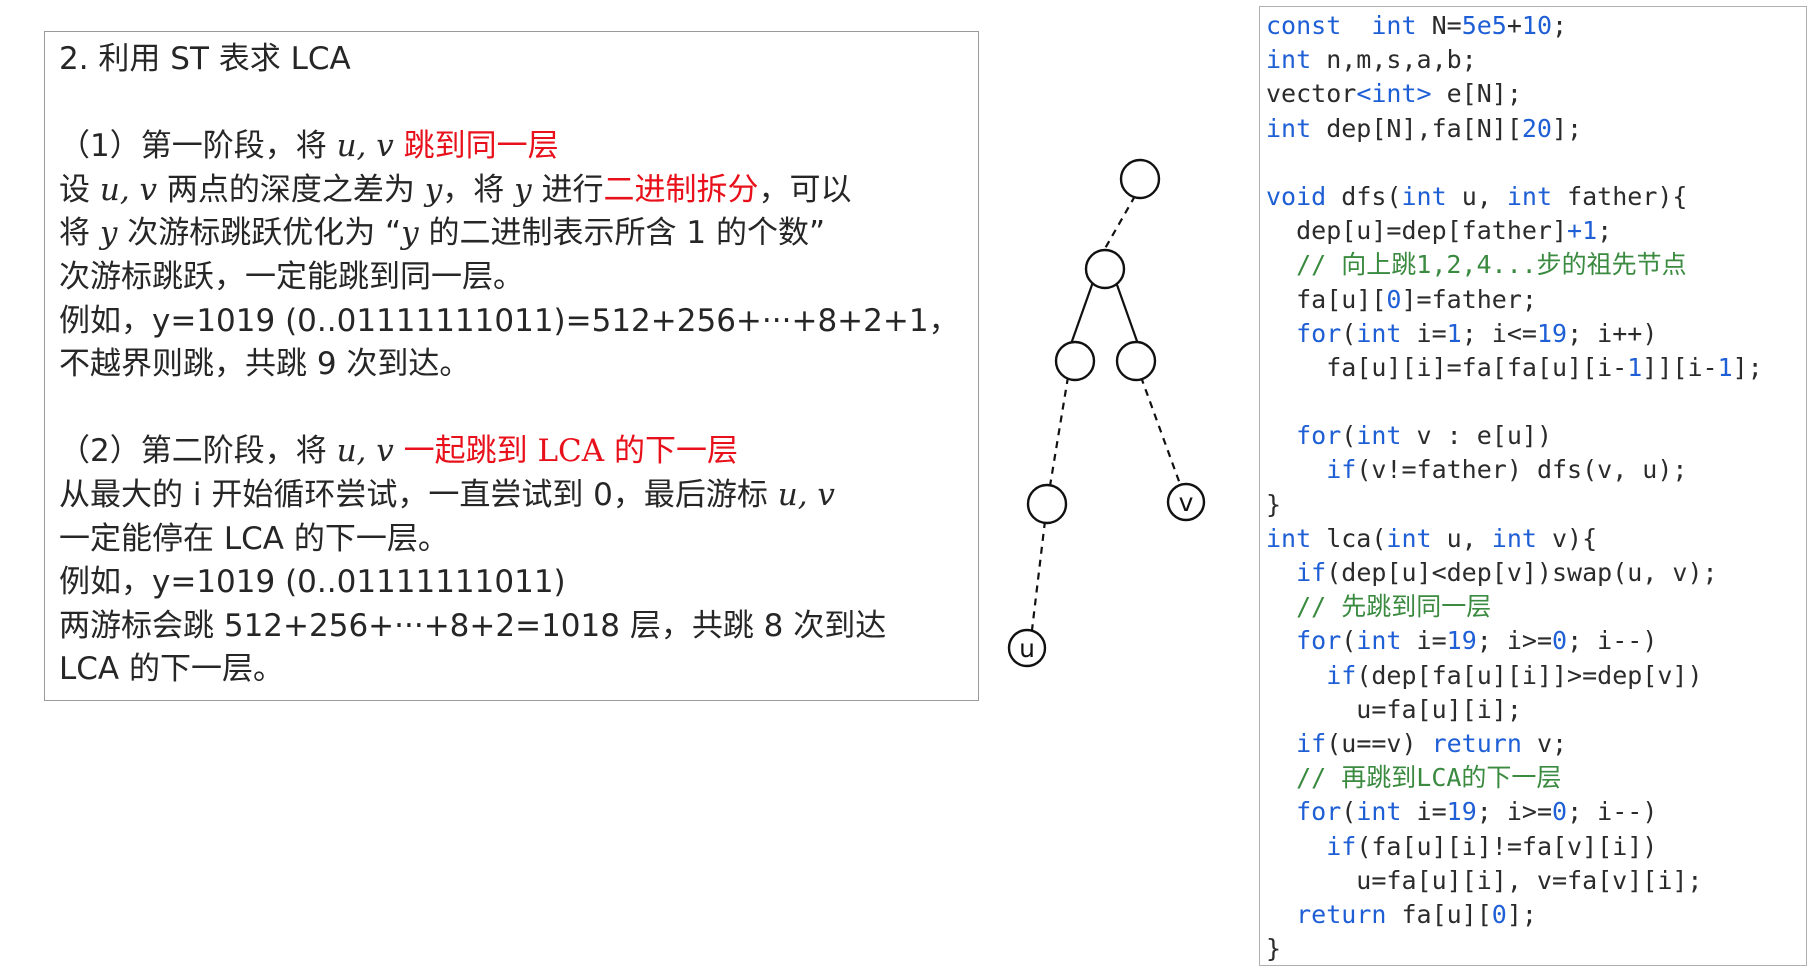 This screenshot has height=974, width=1813. I want to click on tree-edge-lca-right, so click(1127, 313).